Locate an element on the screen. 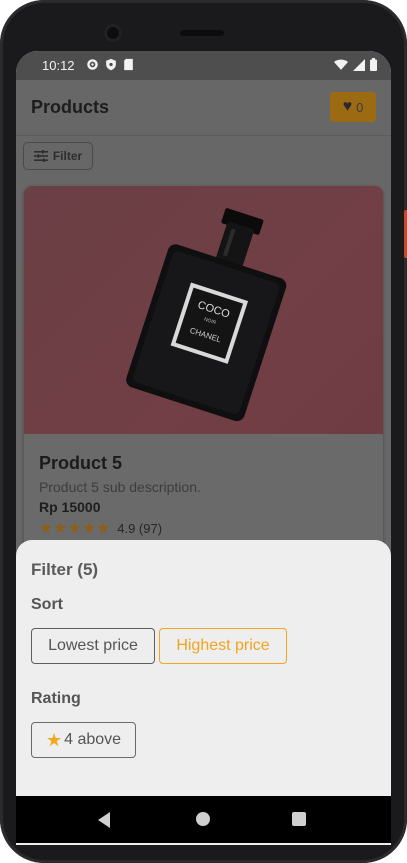 The image size is (407, 863). back-icon is located at coordinates (104, 820).